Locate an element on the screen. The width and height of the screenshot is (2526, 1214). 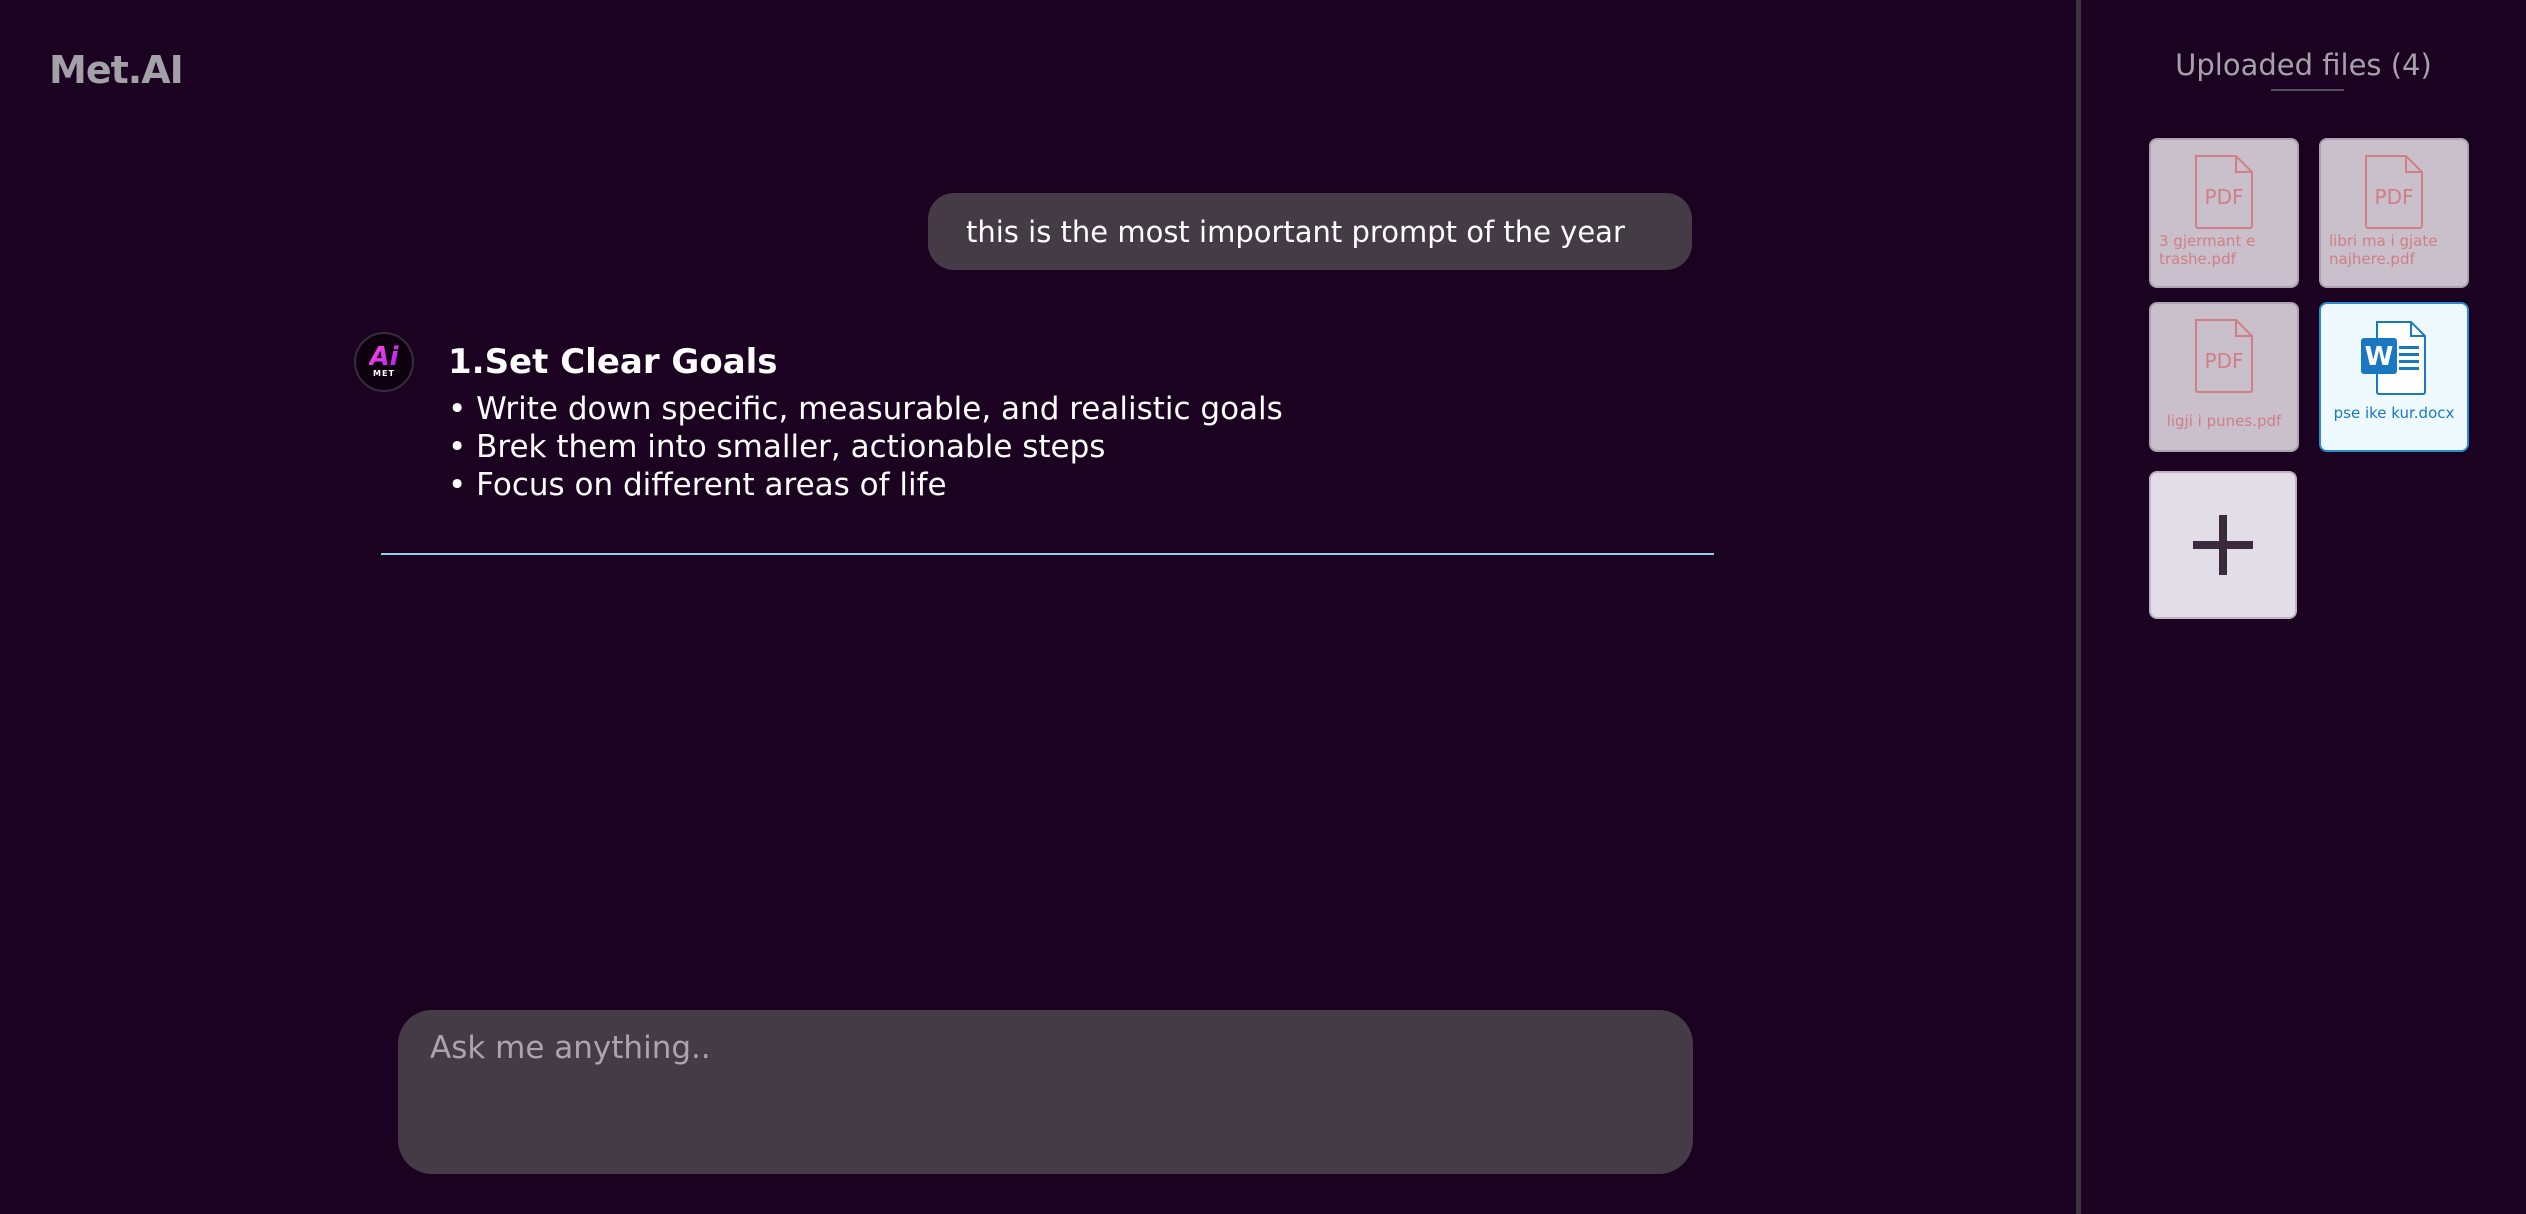
file-name: libri ma i gjate najhere.pdf is located at coordinates (2383, 250).